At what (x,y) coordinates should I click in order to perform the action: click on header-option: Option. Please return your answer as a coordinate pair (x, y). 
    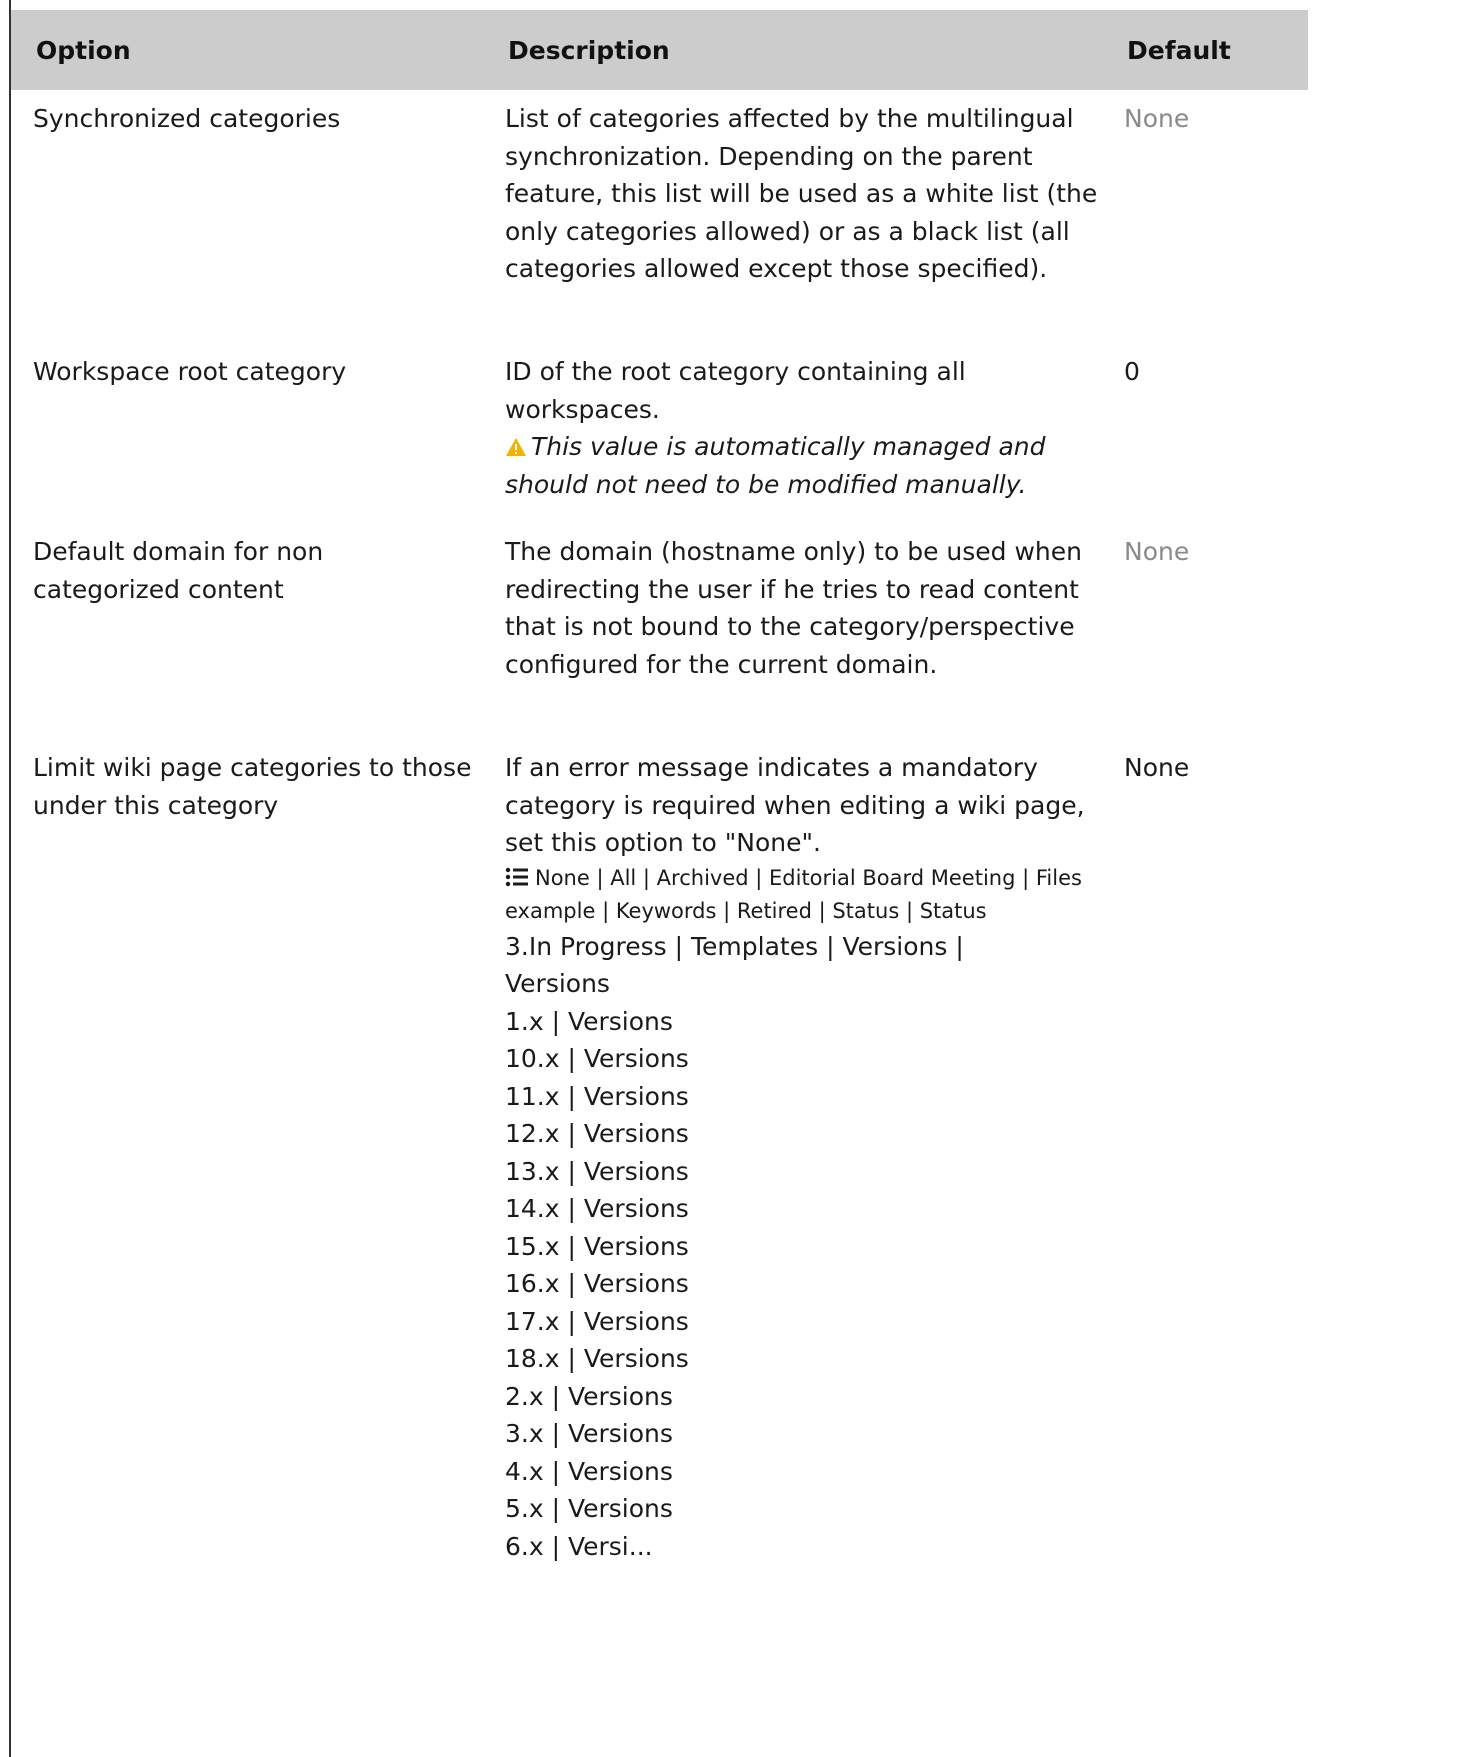
    Looking at the image, I should click on (83, 50).